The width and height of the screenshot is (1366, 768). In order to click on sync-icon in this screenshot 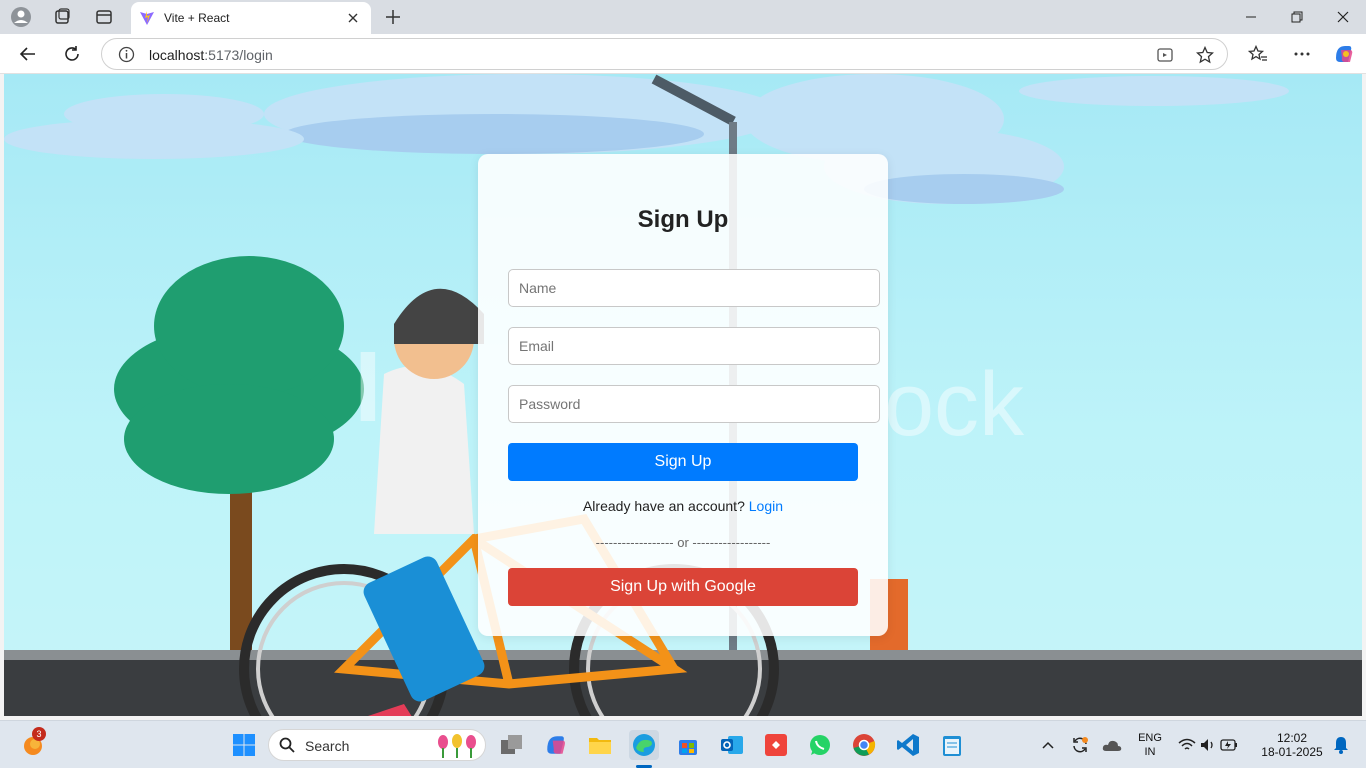, I will do `click(1080, 745)`.